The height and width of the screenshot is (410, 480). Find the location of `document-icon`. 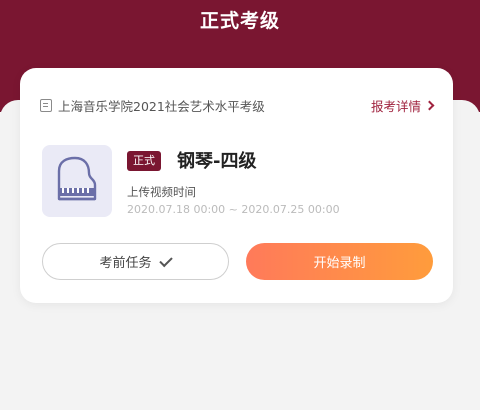

document-icon is located at coordinates (46, 105).